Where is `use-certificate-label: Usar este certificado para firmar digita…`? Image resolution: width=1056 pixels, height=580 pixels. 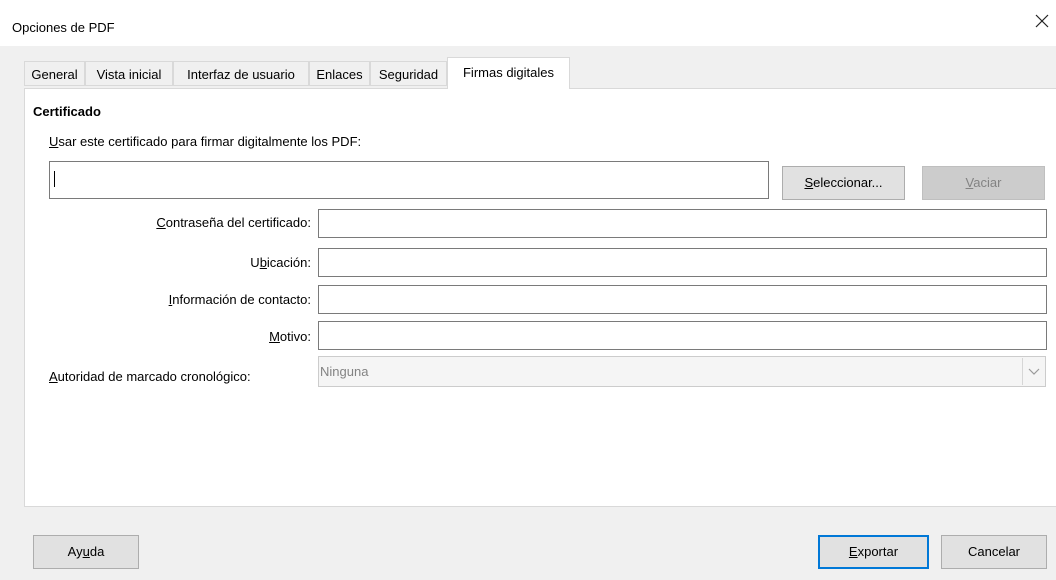 use-certificate-label: Usar este certificado para firmar digita… is located at coordinates (205, 141).